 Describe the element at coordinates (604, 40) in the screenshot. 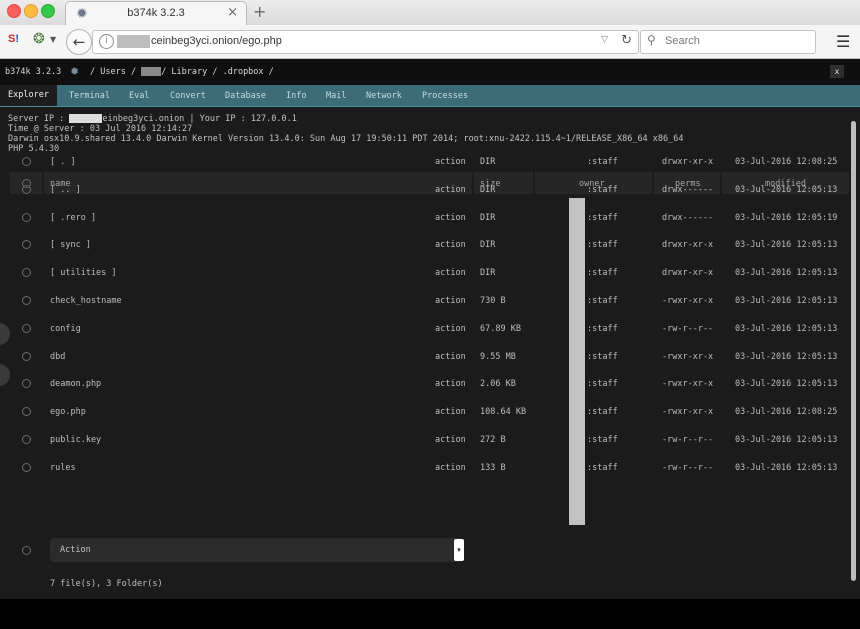

I see `url-dropdown-icon: ▽` at that location.